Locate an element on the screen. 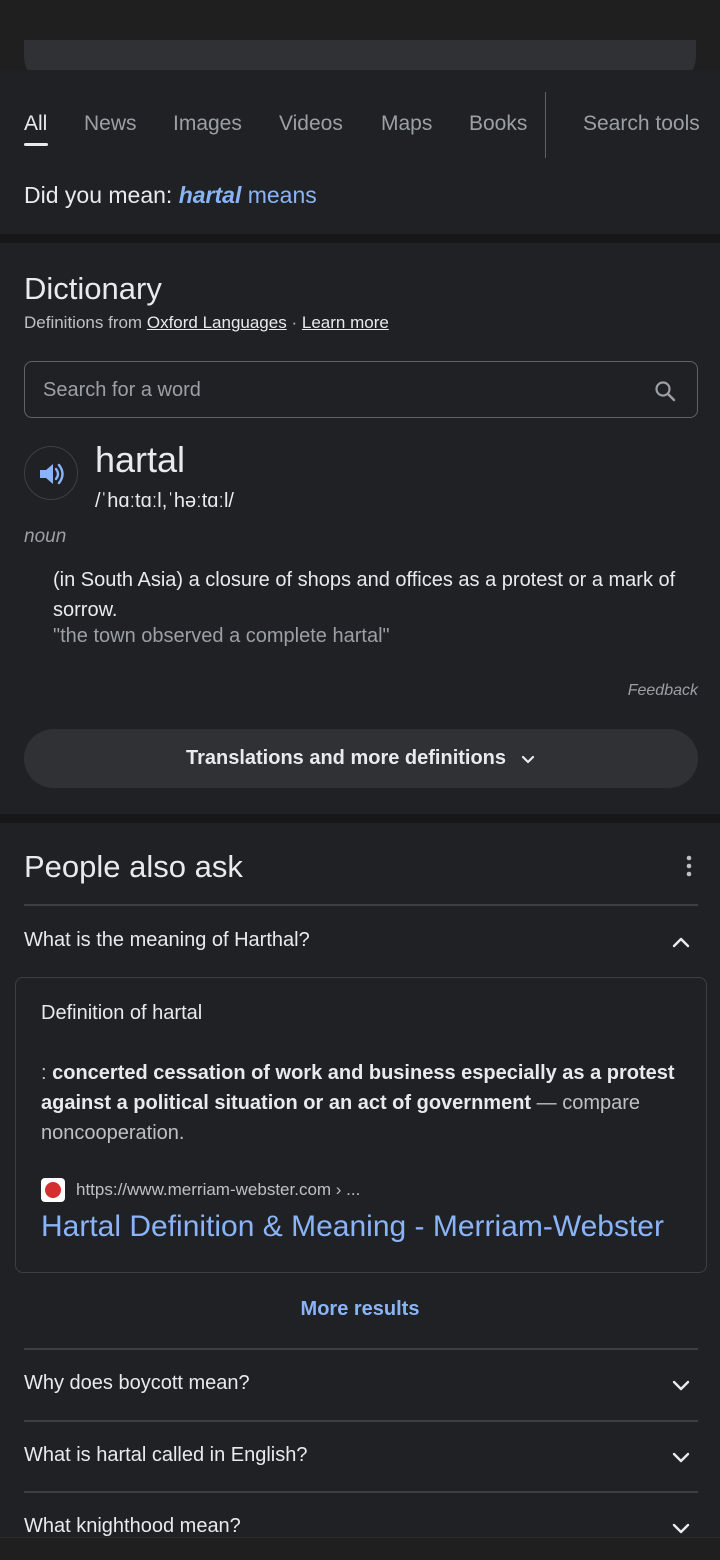 The width and height of the screenshot is (720, 1560). pronunciation-button is located at coordinates (51, 473).